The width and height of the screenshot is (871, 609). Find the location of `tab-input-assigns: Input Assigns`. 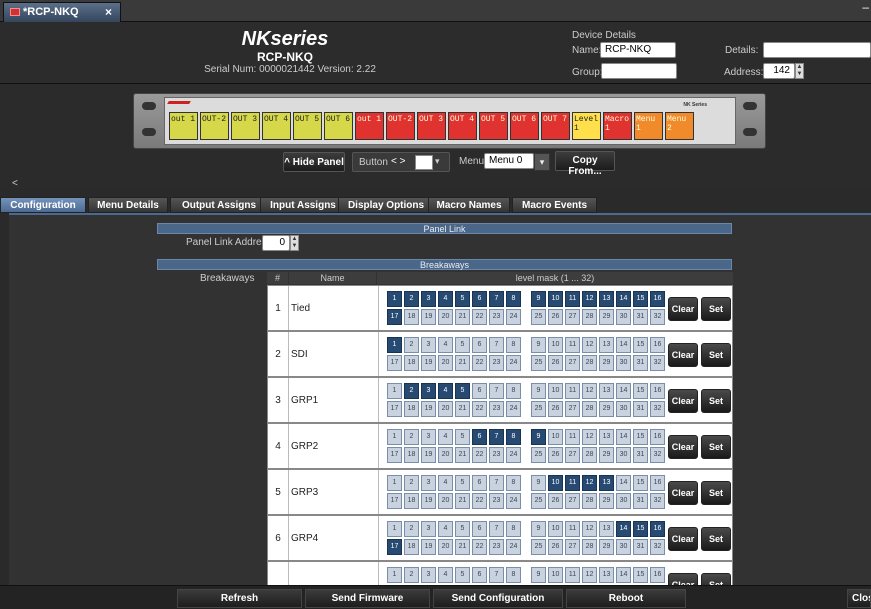

tab-input-assigns: Input Assigns is located at coordinates (303, 205).